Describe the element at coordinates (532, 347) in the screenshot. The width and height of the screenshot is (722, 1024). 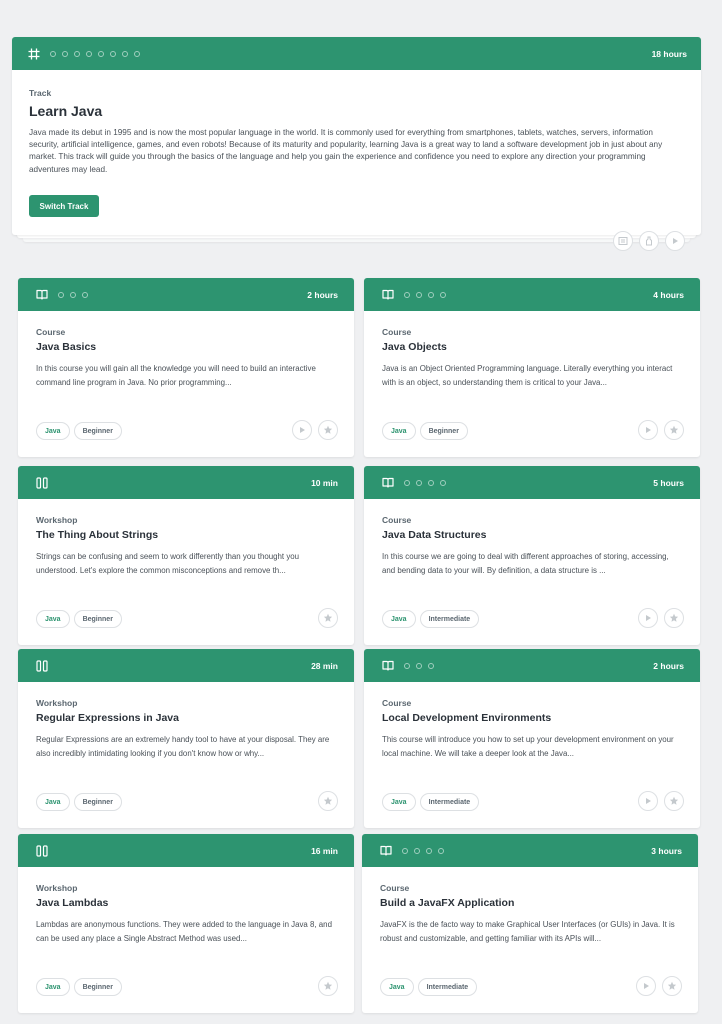
I see `card-title: Java Objects` at that location.